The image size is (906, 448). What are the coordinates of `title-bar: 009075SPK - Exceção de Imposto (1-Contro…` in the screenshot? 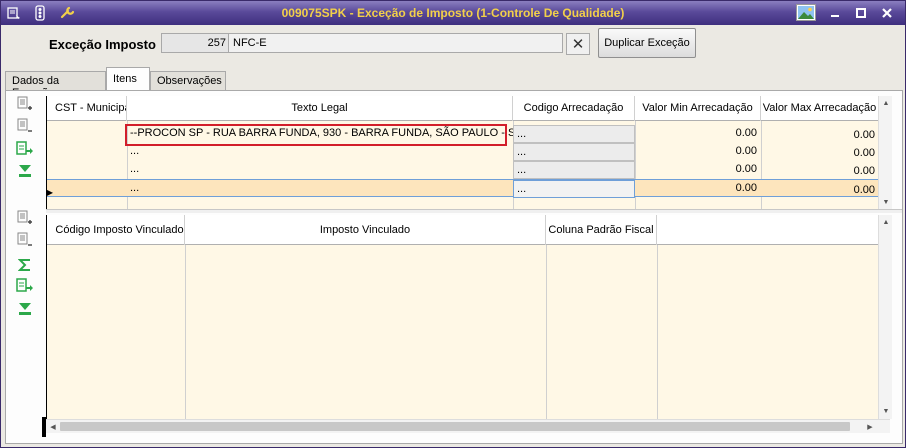 It's located at (453, 13).